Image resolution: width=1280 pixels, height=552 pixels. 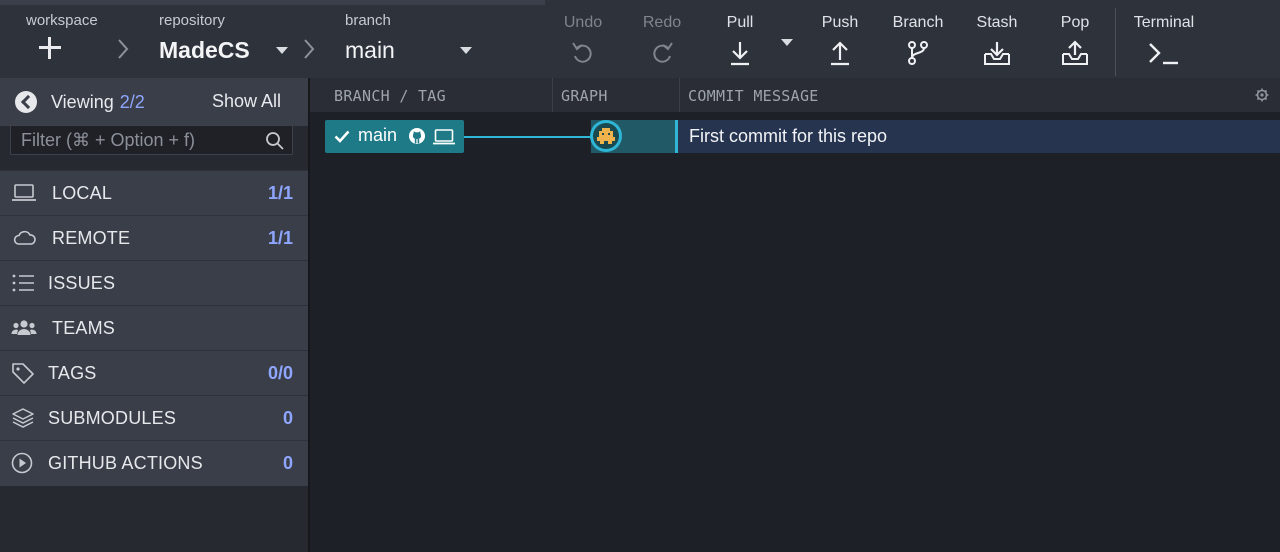 What do you see at coordinates (50, 48) in the screenshot?
I see `add-workspace-icon` at bounding box center [50, 48].